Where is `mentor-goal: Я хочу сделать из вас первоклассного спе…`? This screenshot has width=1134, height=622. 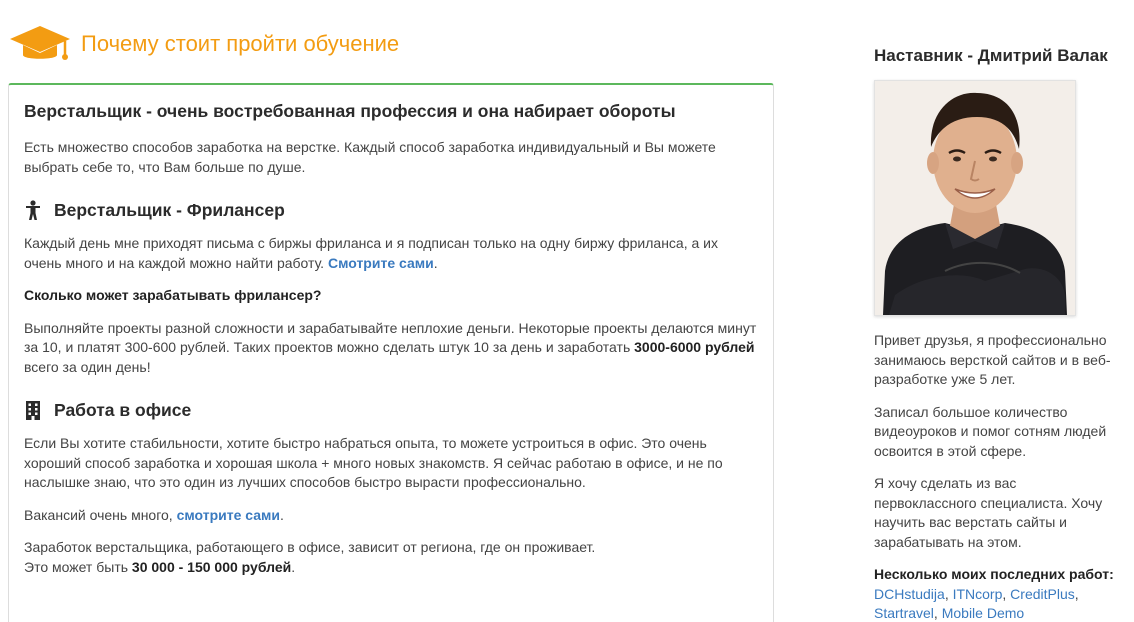
mentor-goal: Я хочу сделать из вас первоклассного спе… is located at coordinates (988, 512).